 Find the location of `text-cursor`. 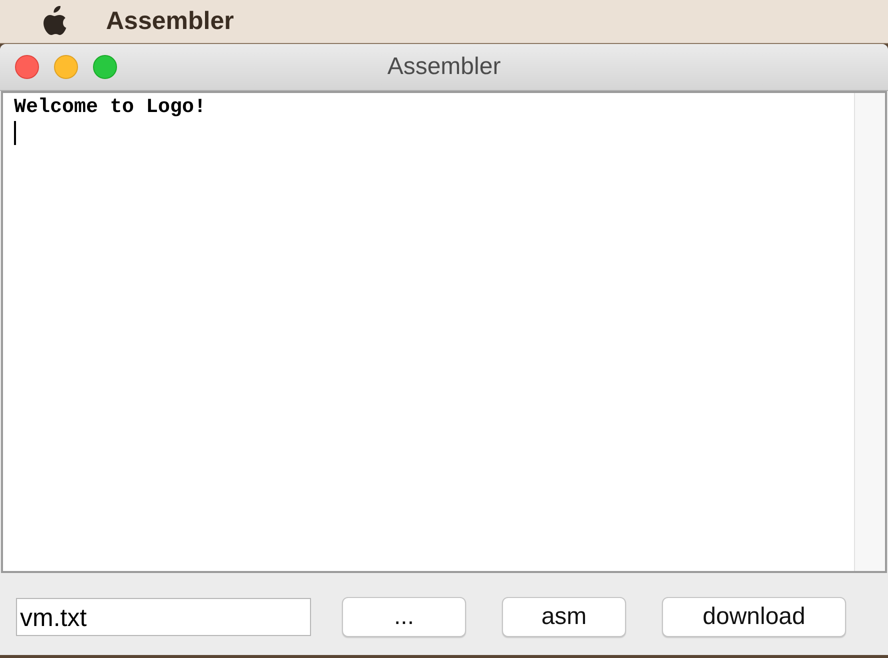

text-cursor is located at coordinates (15, 133).